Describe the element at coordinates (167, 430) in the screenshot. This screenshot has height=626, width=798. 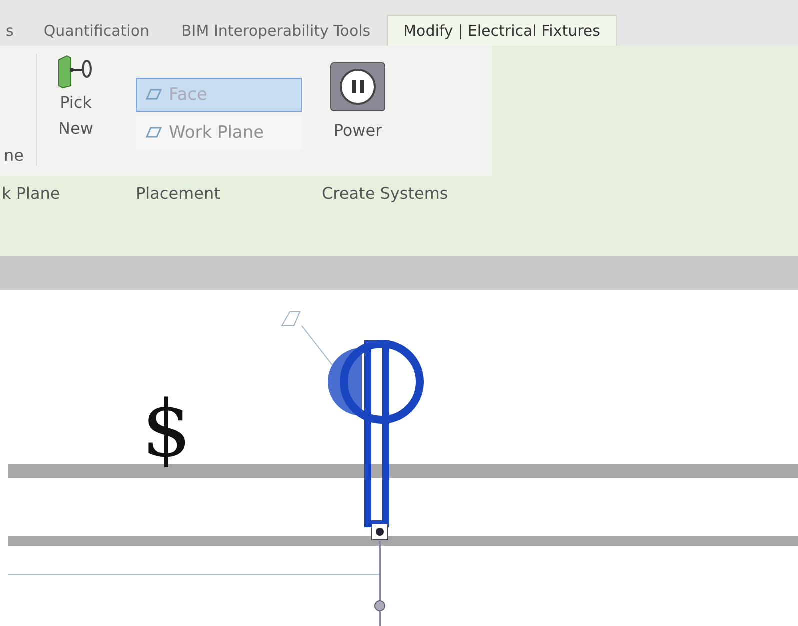
I see `switch-symbol: $` at that location.